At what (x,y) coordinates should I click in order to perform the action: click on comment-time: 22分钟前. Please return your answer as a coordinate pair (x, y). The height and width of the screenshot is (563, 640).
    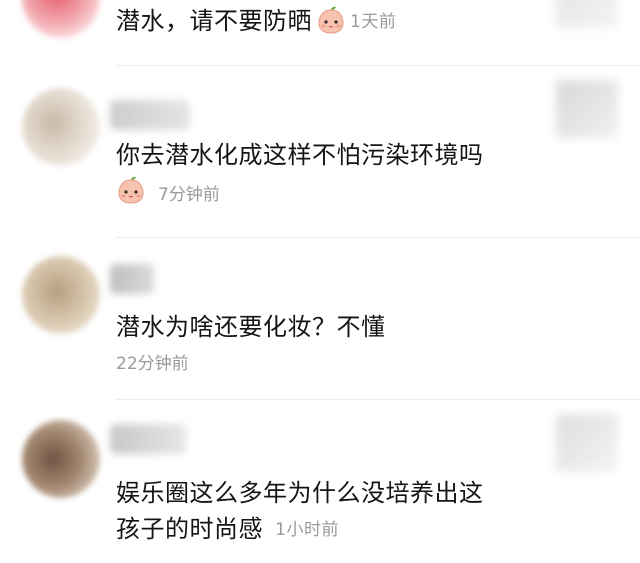
    Looking at the image, I should click on (152, 364).